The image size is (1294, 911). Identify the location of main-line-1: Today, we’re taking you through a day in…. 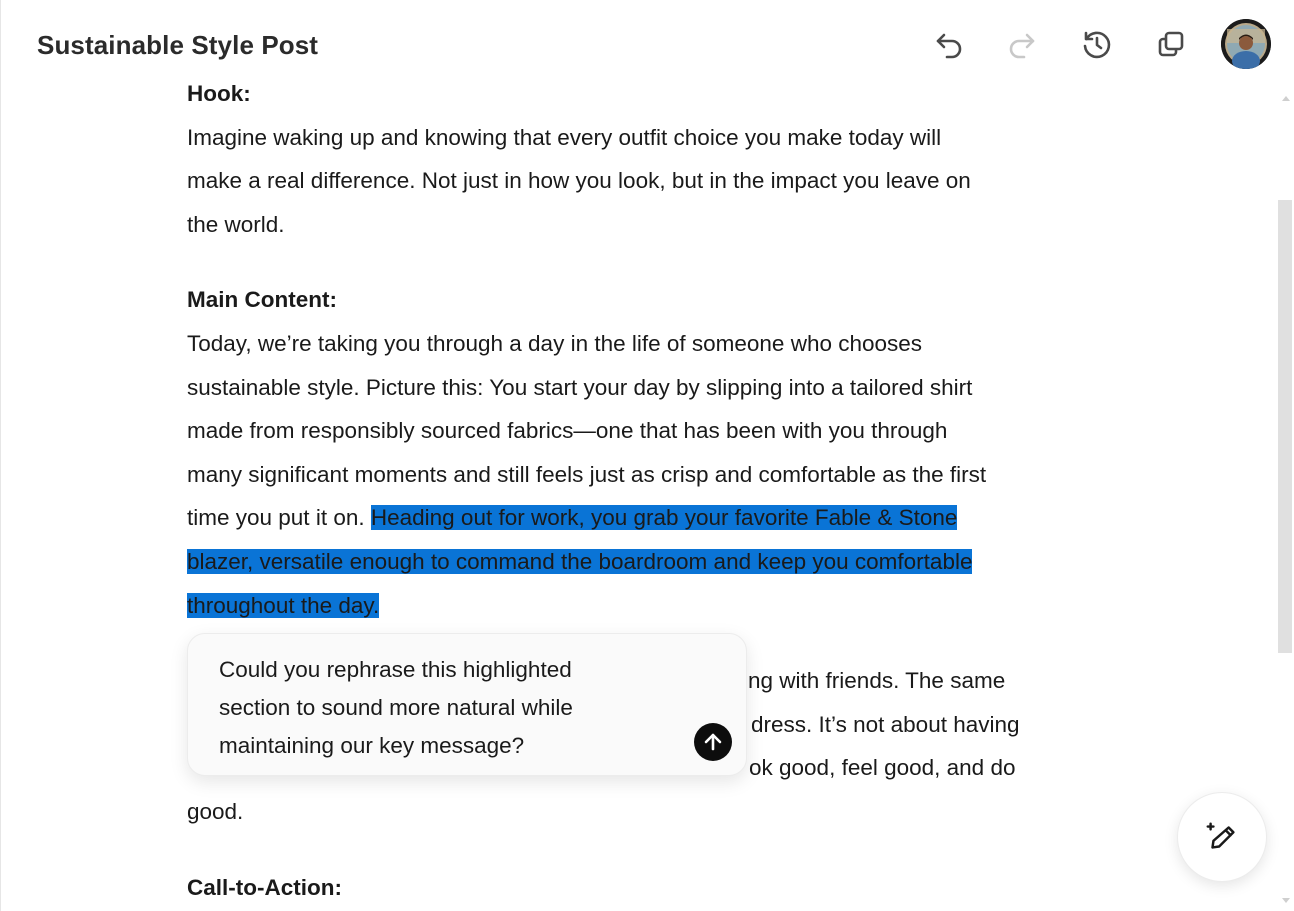
(555, 343).